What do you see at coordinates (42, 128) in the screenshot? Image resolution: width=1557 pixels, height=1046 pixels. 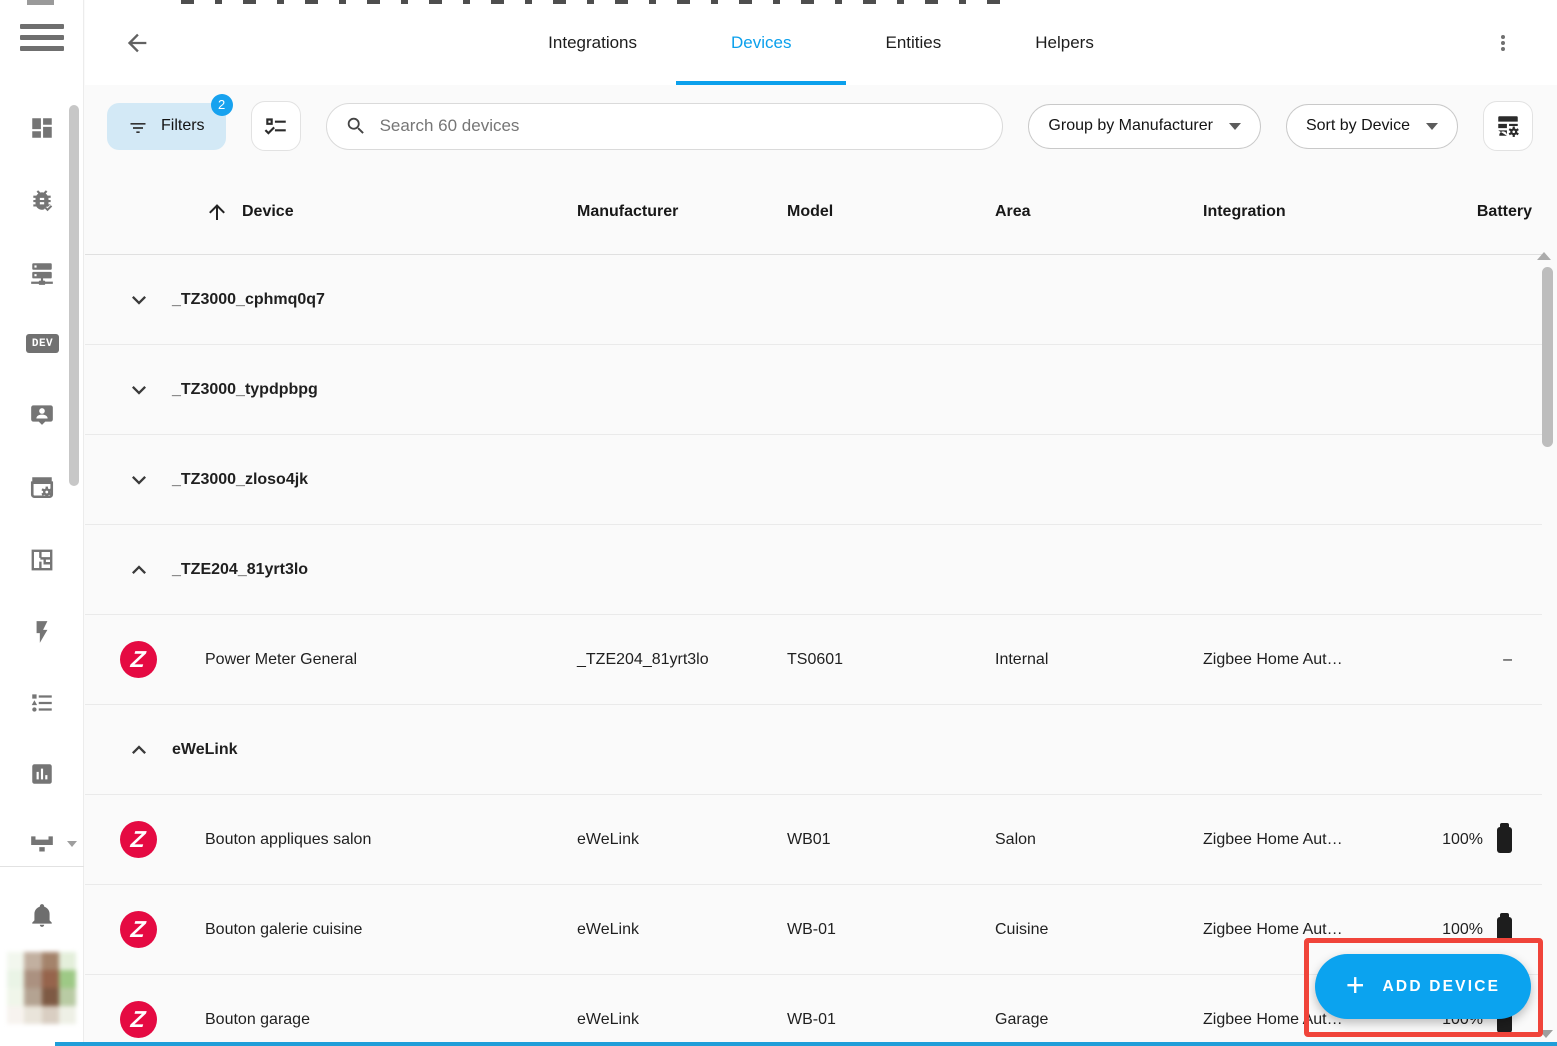 I see `view-dashboard-icon` at bounding box center [42, 128].